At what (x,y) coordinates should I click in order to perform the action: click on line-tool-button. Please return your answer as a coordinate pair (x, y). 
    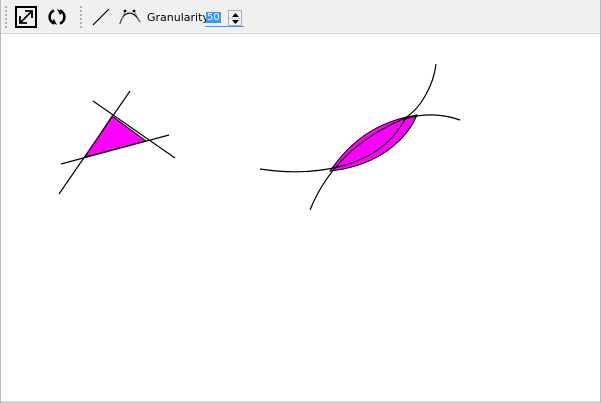
    Looking at the image, I should click on (101, 17).